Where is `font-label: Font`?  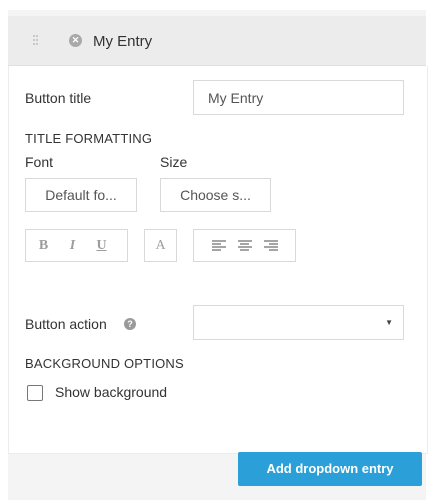 font-label: Font is located at coordinates (39, 162).